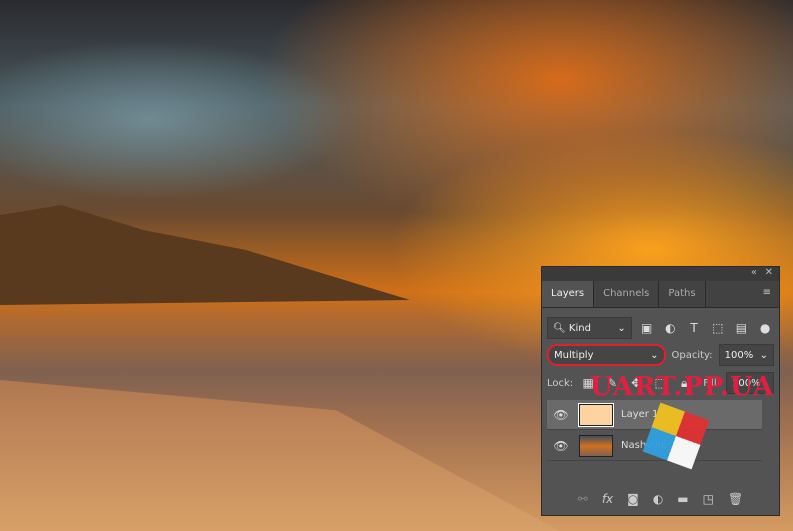 This screenshot has height=531, width=793. Describe the element at coordinates (739, 355) in the screenshot. I see `opacity-value: 100%` at that location.